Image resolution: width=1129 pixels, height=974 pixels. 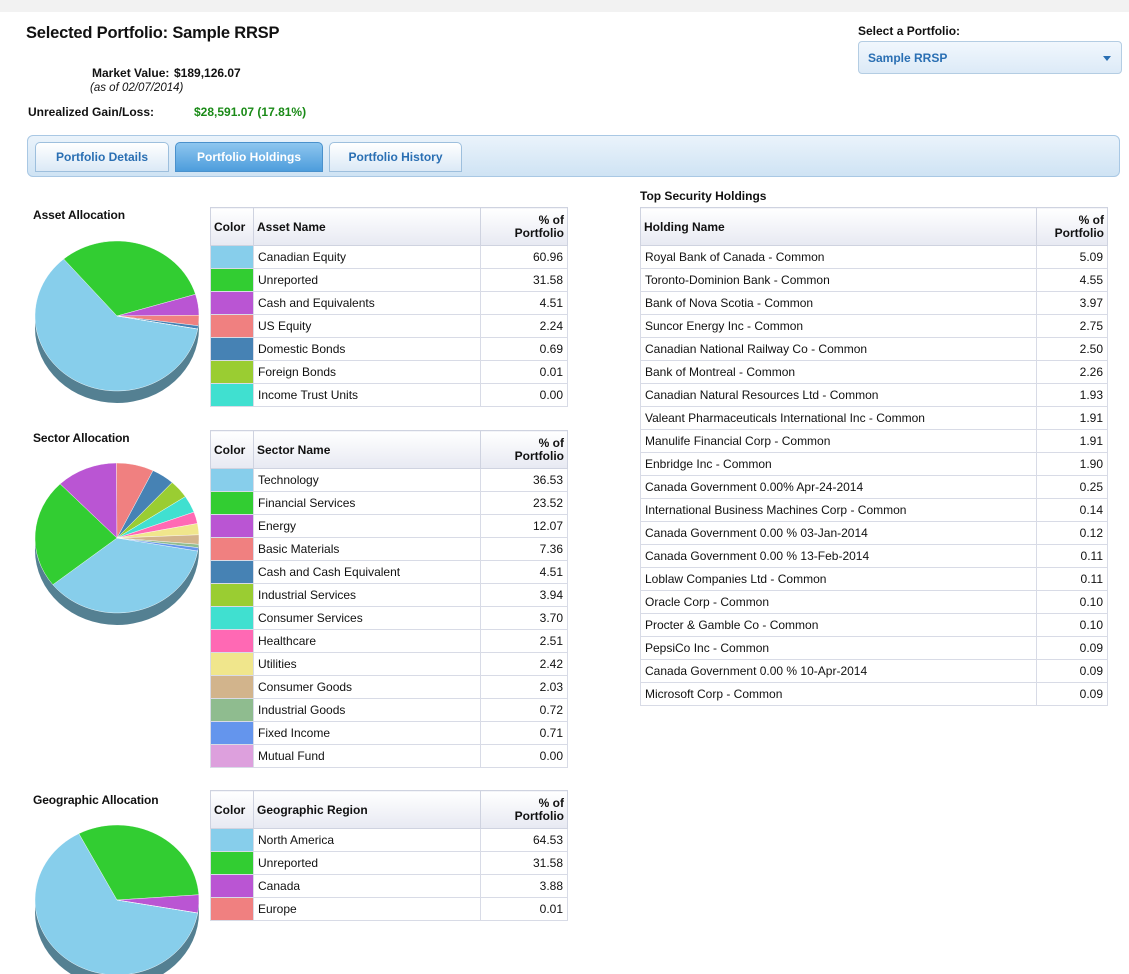 What do you see at coordinates (524, 618) in the screenshot?
I see `row-percent: 3.70` at bounding box center [524, 618].